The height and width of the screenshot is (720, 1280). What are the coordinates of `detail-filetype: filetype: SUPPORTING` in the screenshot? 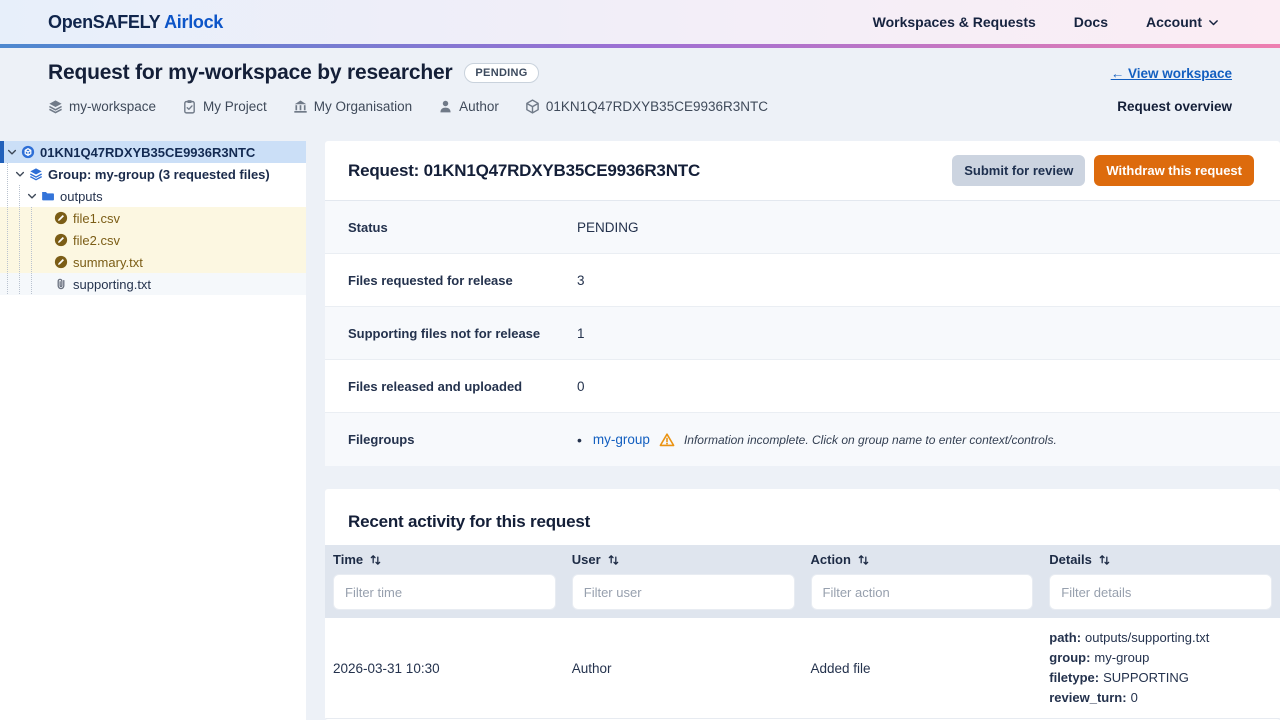 It's located at (1119, 677).